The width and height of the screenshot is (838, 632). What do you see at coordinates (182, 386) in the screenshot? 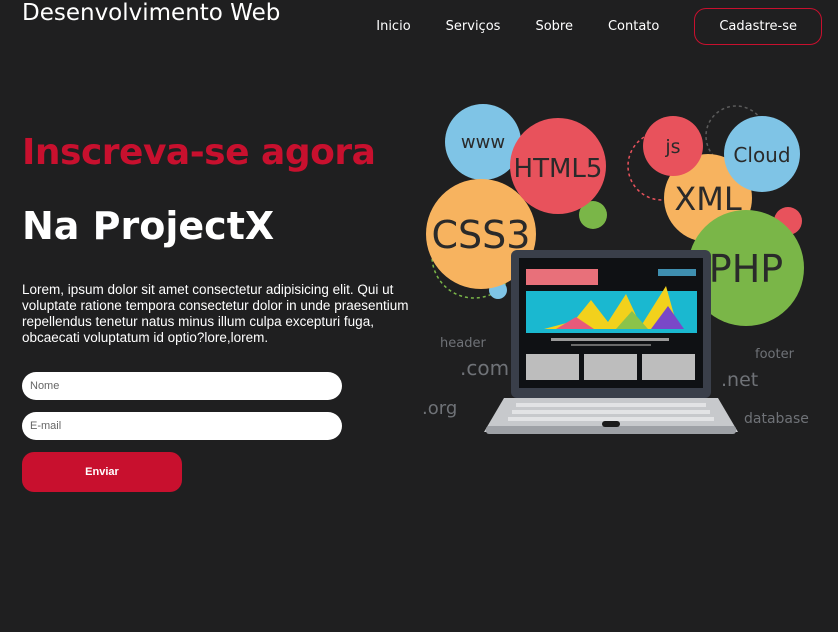
I see `name-input` at bounding box center [182, 386].